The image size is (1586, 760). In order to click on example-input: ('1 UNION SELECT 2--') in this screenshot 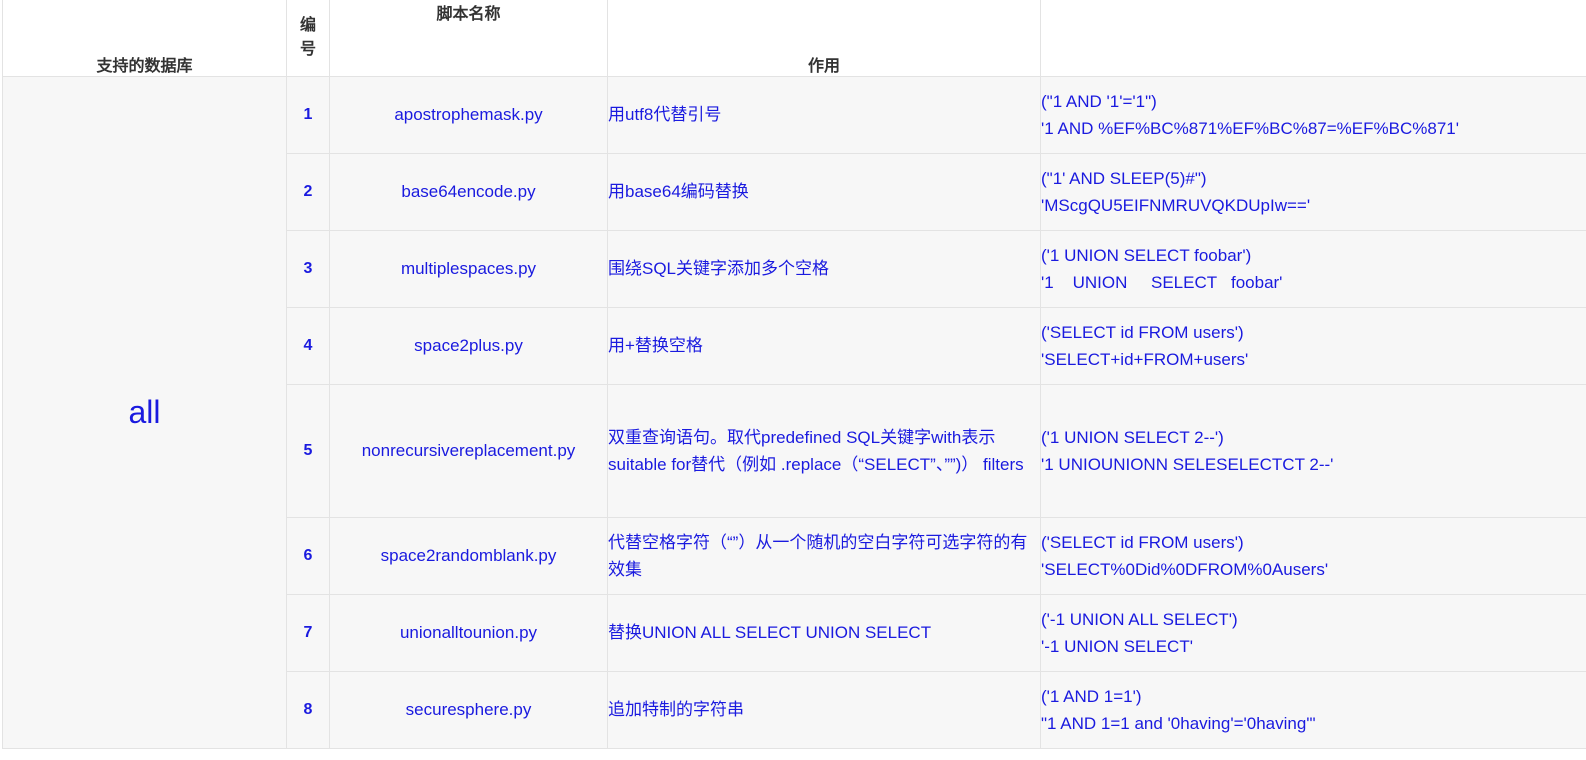, I will do `click(1132, 437)`.